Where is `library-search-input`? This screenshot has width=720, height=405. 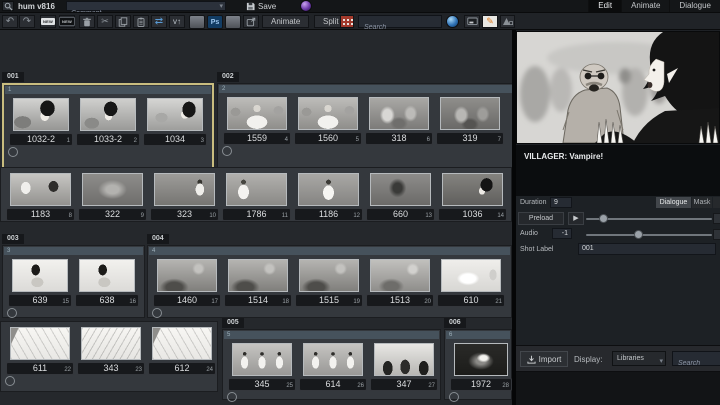 library-search-input is located at coordinates (696, 363).